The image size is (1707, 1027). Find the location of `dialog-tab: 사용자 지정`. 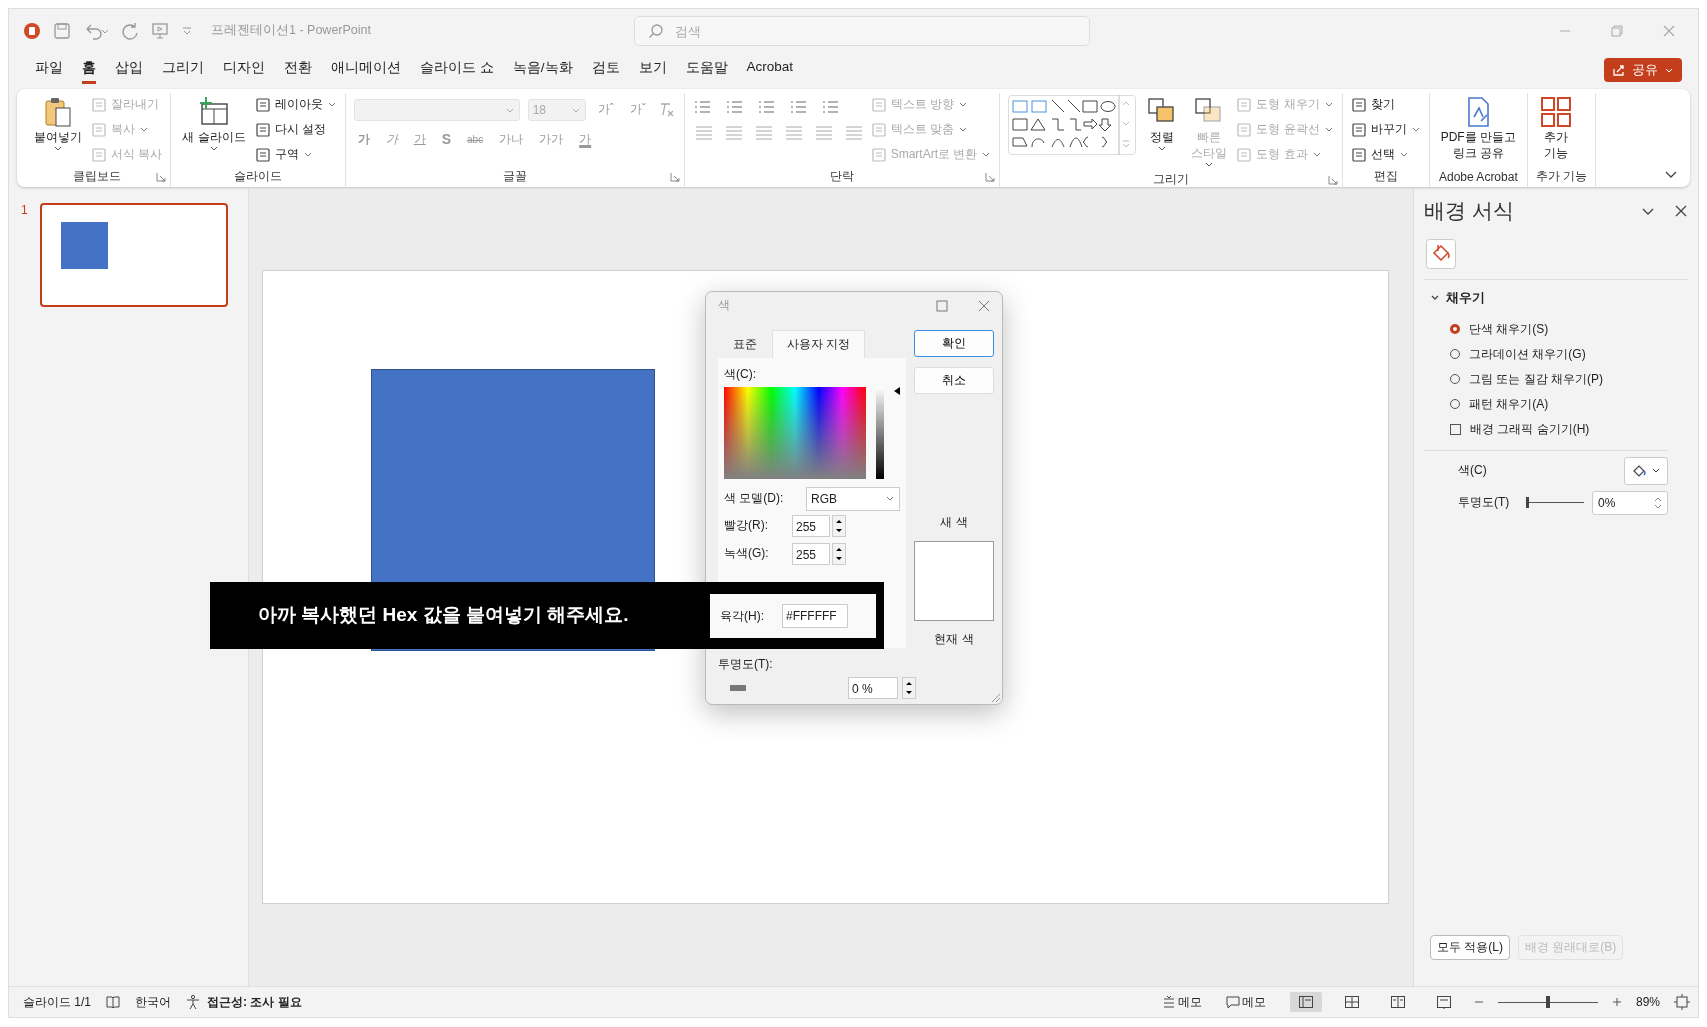

dialog-tab: 사용자 지정 is located at coordinates (819, 343).